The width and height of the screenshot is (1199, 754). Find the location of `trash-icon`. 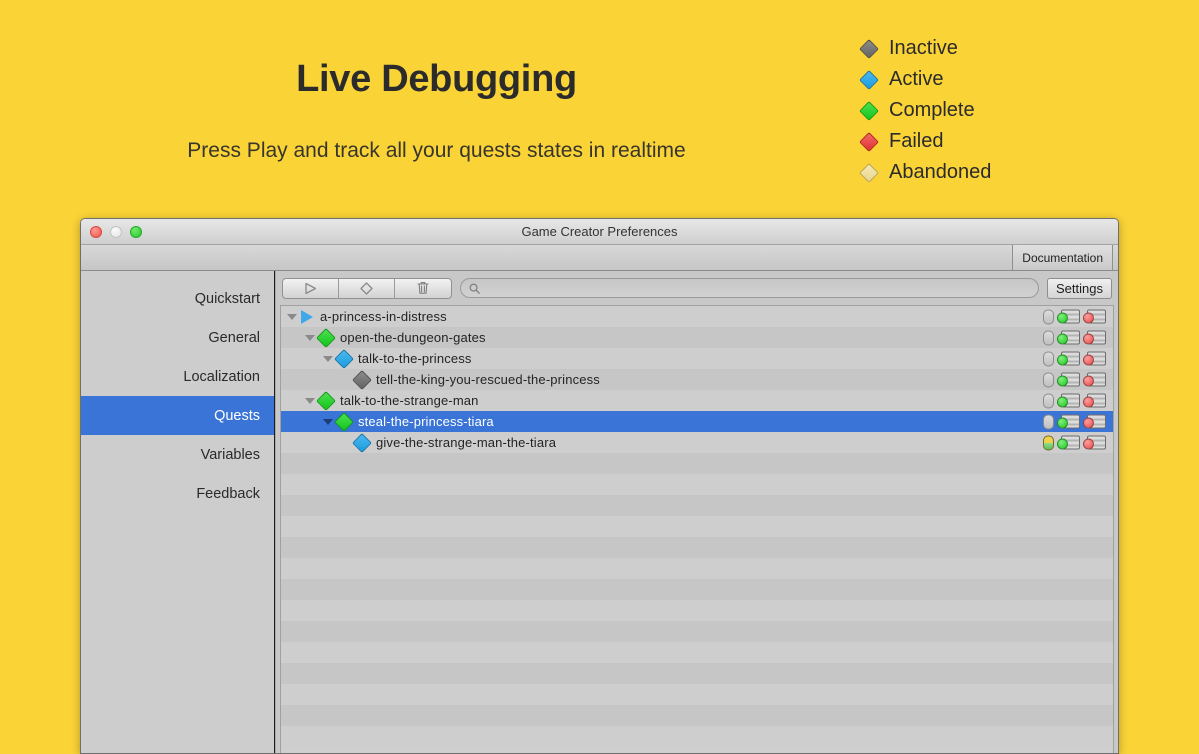

trash-icon is located at coordinates (423, 288).